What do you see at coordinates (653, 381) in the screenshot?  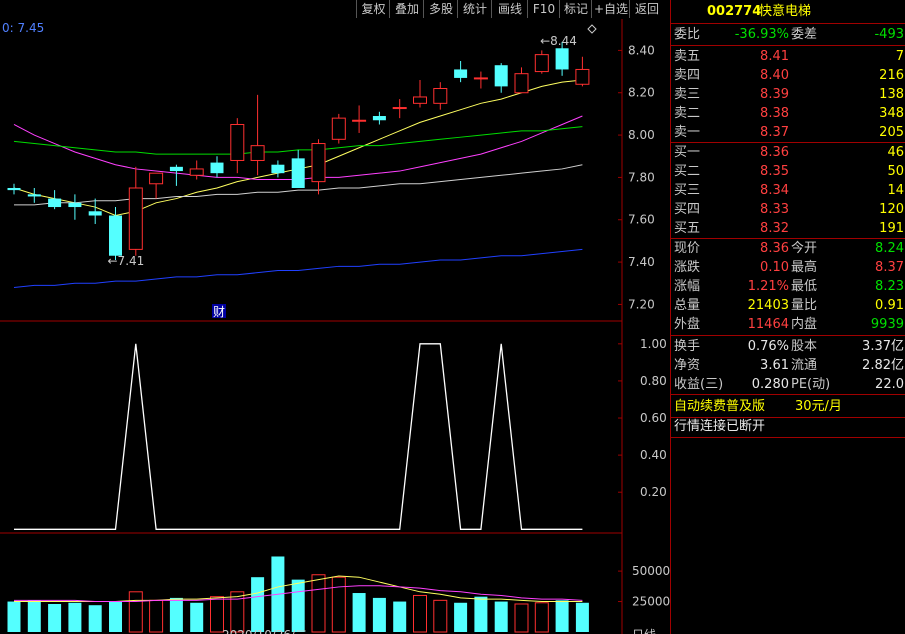 I see `y-tick-label: 0.80` at bounding box center [653, 381].